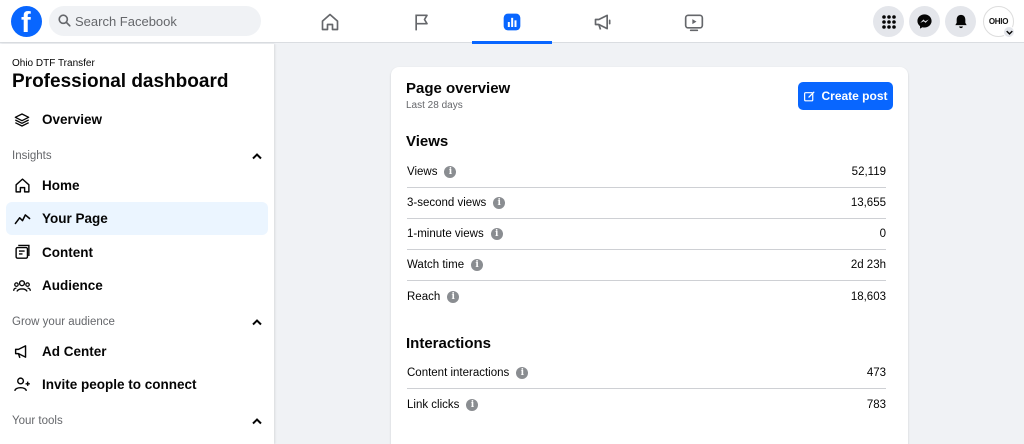 The height and width of the screenshot is (444, 1024). I want to click on search-box, so click(155, 21).